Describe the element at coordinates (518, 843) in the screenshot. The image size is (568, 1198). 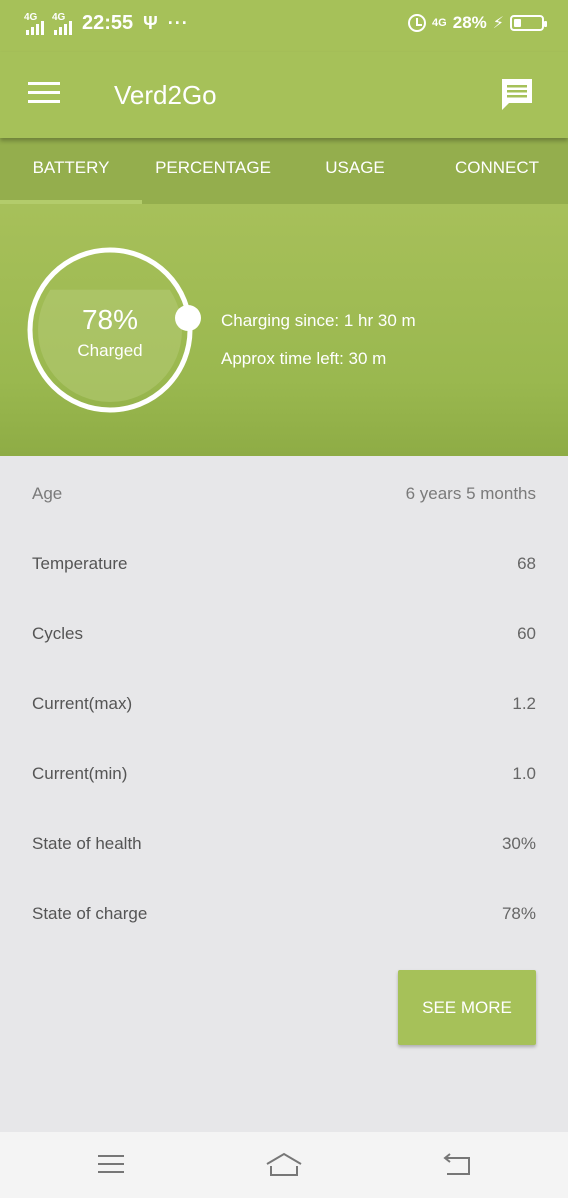
I see `detail-value: 30%` at that location.